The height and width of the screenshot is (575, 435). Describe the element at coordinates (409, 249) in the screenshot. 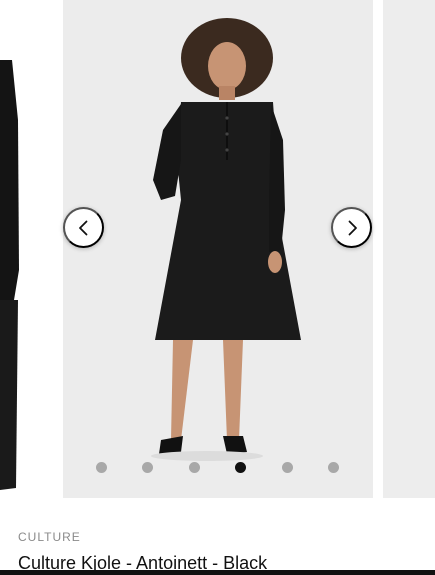

I see `next-slide-image` at that location.